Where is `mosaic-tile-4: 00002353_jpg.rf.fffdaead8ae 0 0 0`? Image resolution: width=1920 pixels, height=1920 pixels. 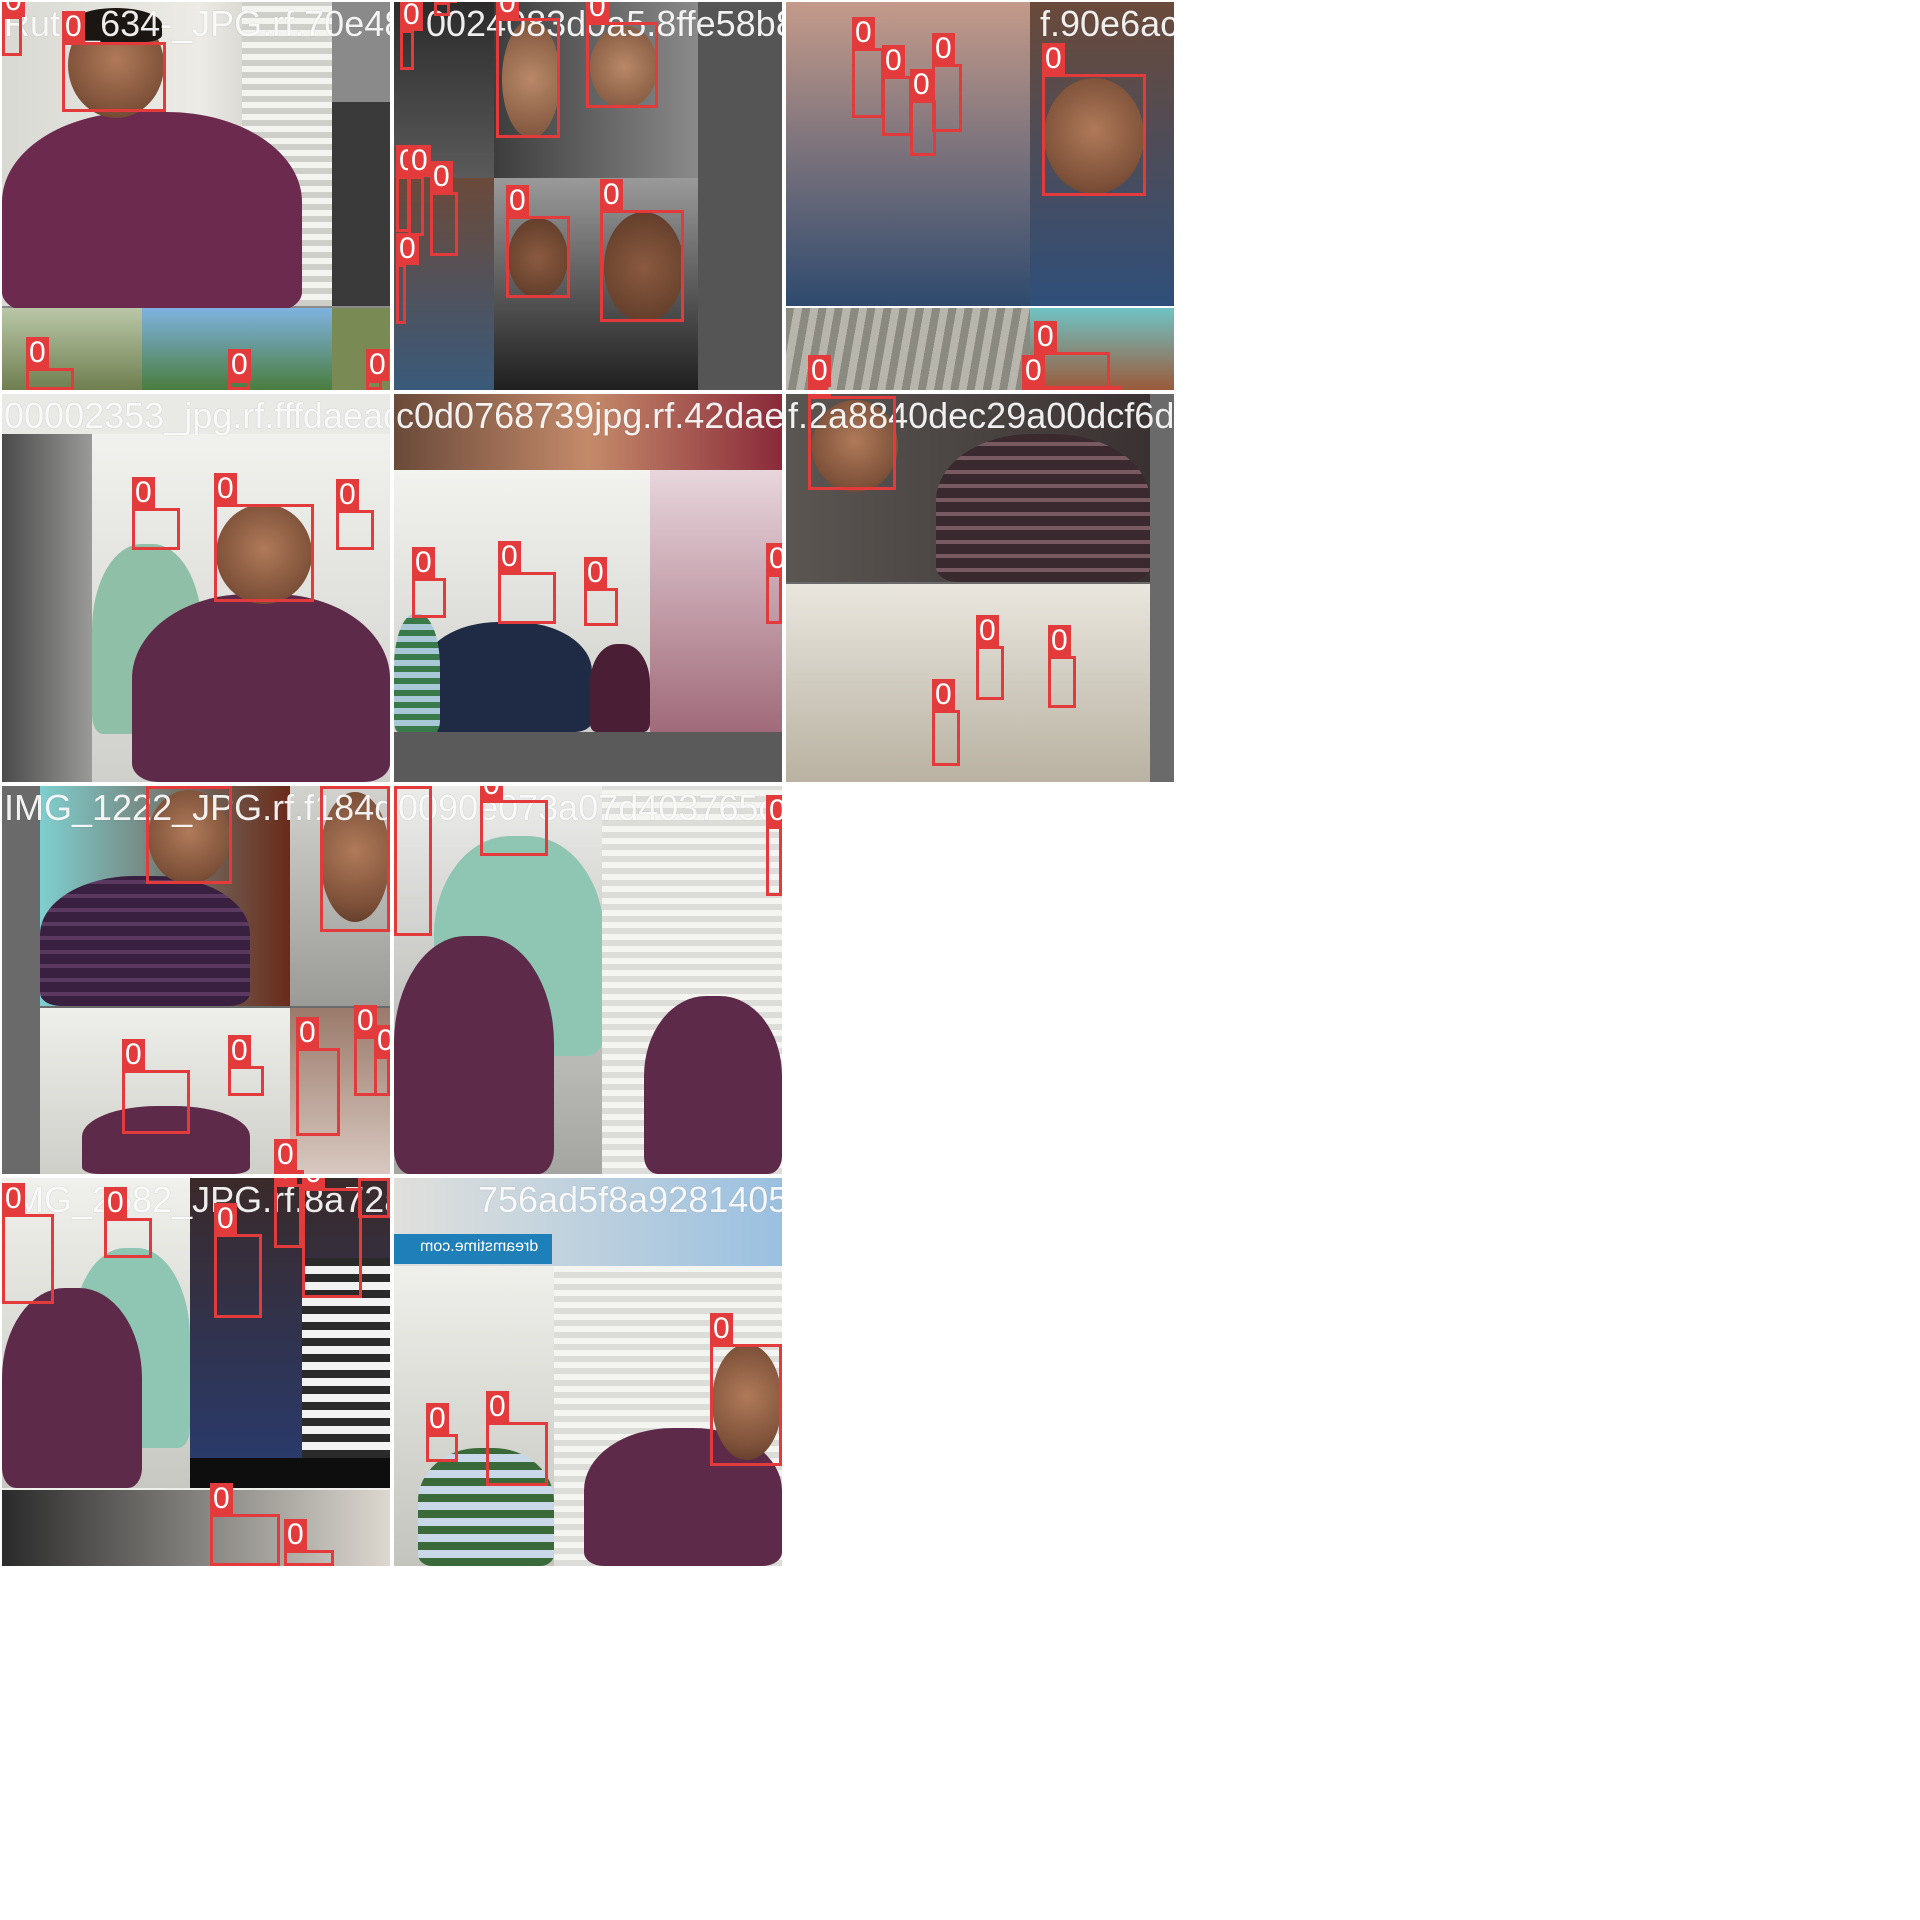
mosaic-tile-4: 00002353_jpg.rf.fffdaead8ae 0 0 0 is located at coordinates (196, 588).